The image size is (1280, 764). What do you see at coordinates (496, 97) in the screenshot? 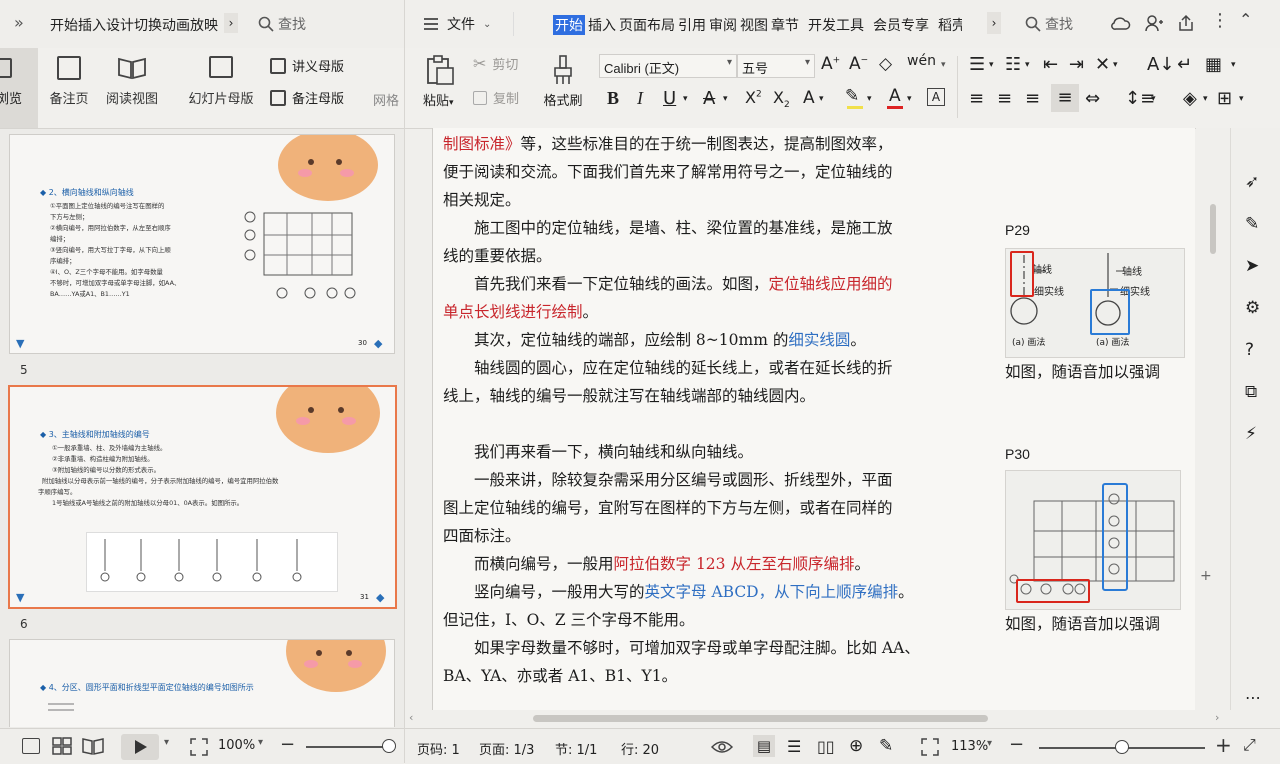
I see `copy-button: 复制` at bounding box center [496, 97].